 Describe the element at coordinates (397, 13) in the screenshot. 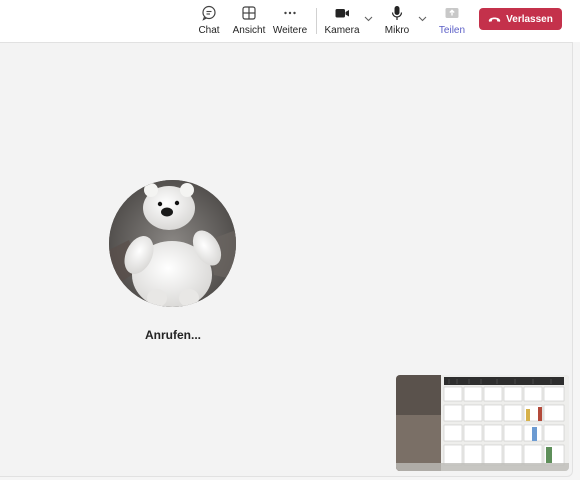

I see `mic-icon` at that location.